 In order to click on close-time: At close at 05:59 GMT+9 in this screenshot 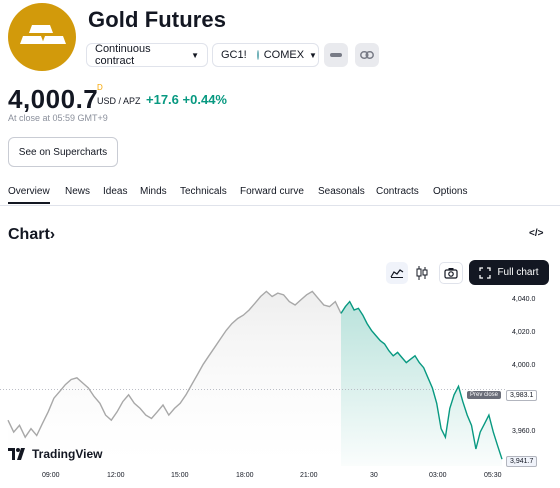, I will do `click(58, 118)`.